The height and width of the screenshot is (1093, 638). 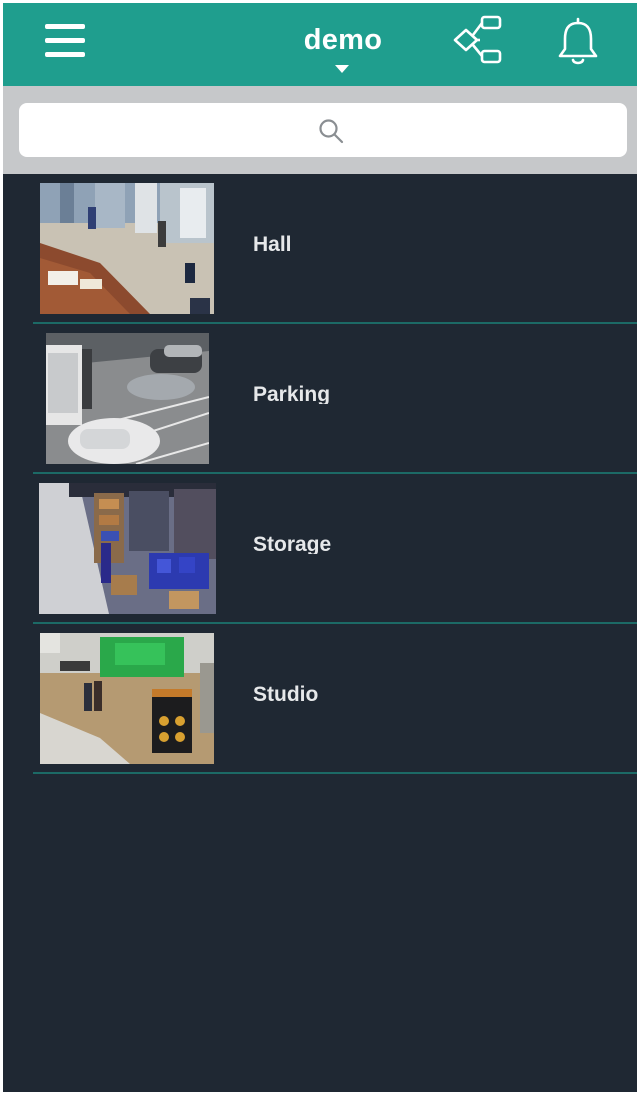 I want to click on camera-item-parking: Parking, so click(x=320, y=399).